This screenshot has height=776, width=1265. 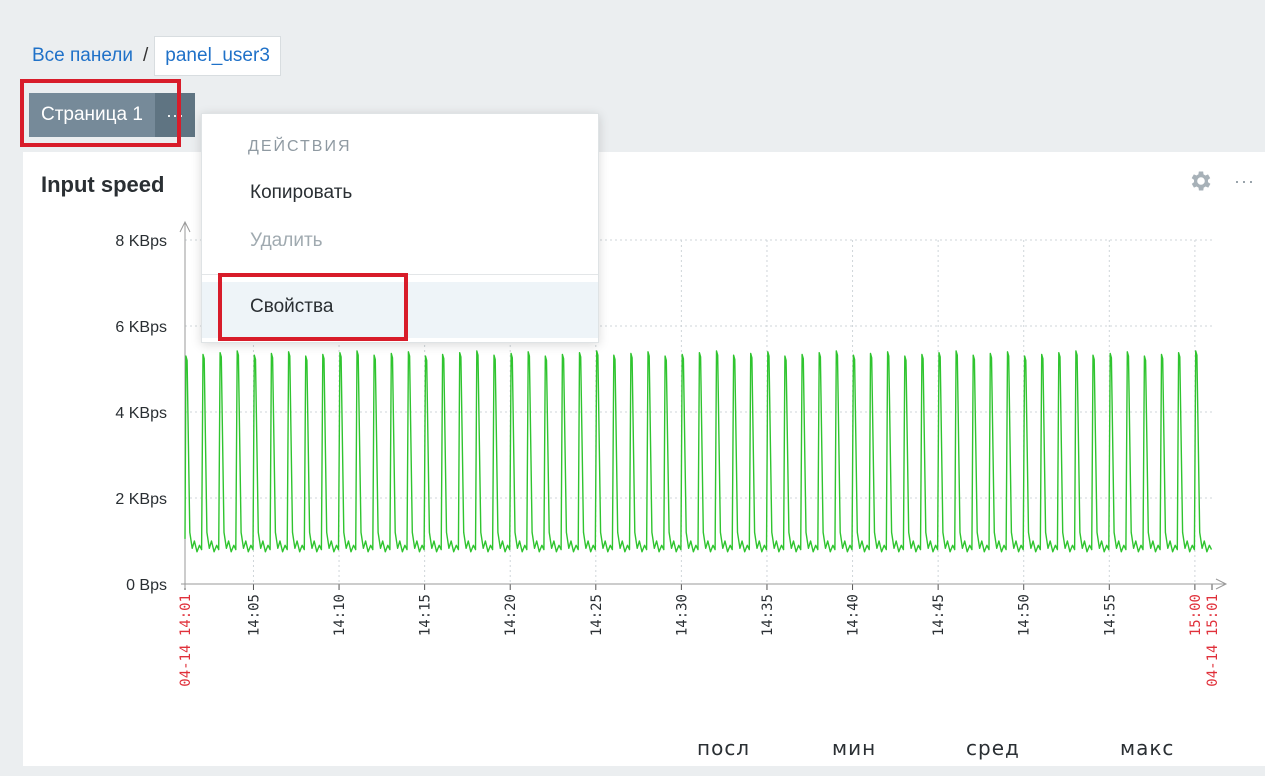 I want to click on menu-item-delete: Удалить, so click(x=400, y=248).